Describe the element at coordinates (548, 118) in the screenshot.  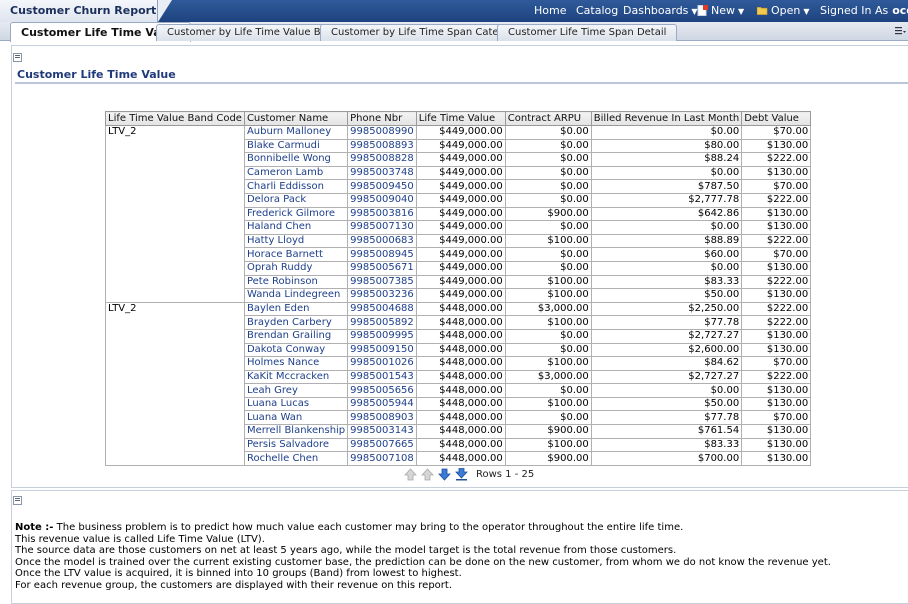
I see `column-header: Contract ARPU` at that location.